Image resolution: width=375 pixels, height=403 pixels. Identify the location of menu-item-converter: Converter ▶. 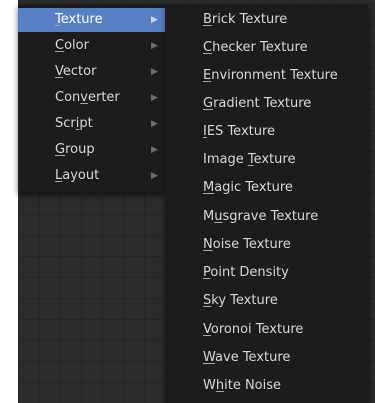
(91, 98).